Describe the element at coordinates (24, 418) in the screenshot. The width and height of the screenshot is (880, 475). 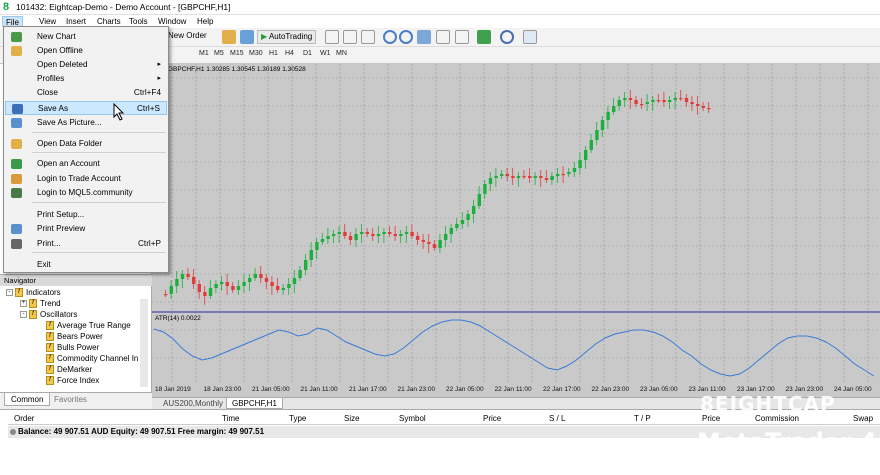
I see `col-order: Order` at that location.